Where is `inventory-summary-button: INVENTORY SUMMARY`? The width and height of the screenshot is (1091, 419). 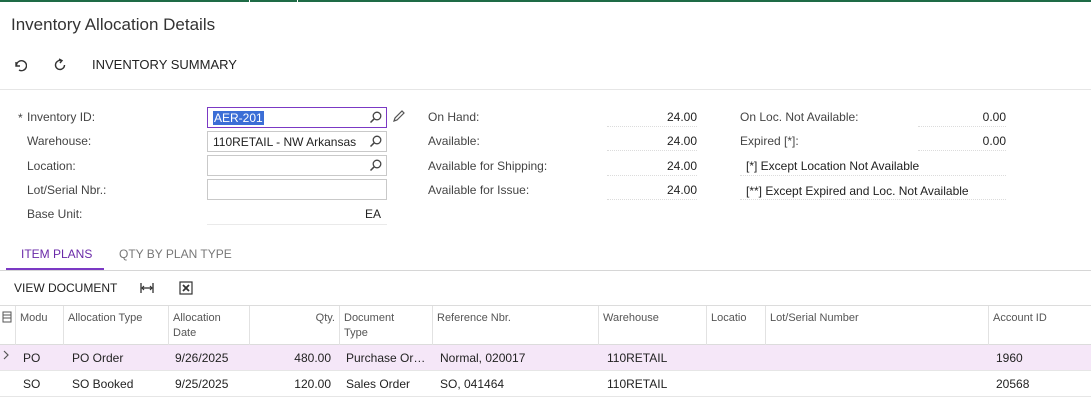 inventory-summary-button: INVENTORY SUMMARY is located at coordinates (164, 64).